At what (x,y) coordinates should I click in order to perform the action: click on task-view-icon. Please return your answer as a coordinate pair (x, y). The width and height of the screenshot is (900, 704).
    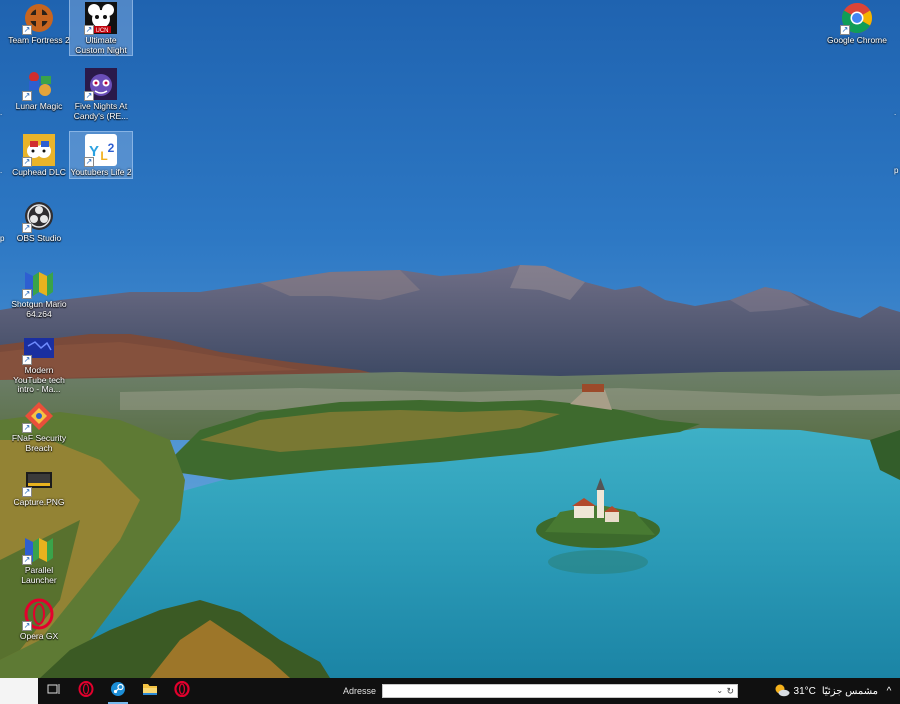
    Looking at the image, I should click on (54, 691).